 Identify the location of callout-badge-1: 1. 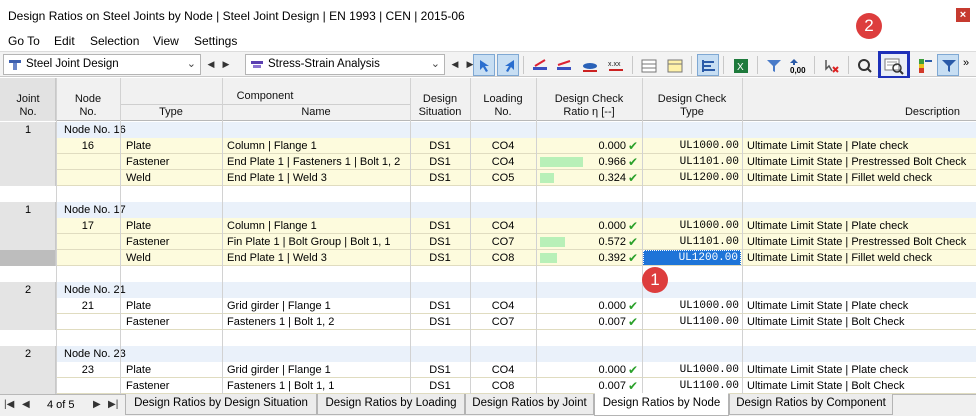
(655, 280).